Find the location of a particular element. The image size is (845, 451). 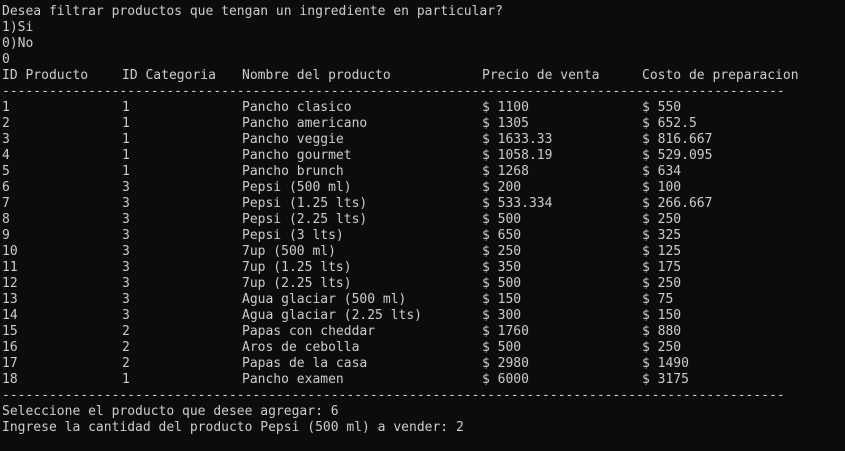

cell-nombre: Pepsi (500 ml) is located at coordinates (297, 187).